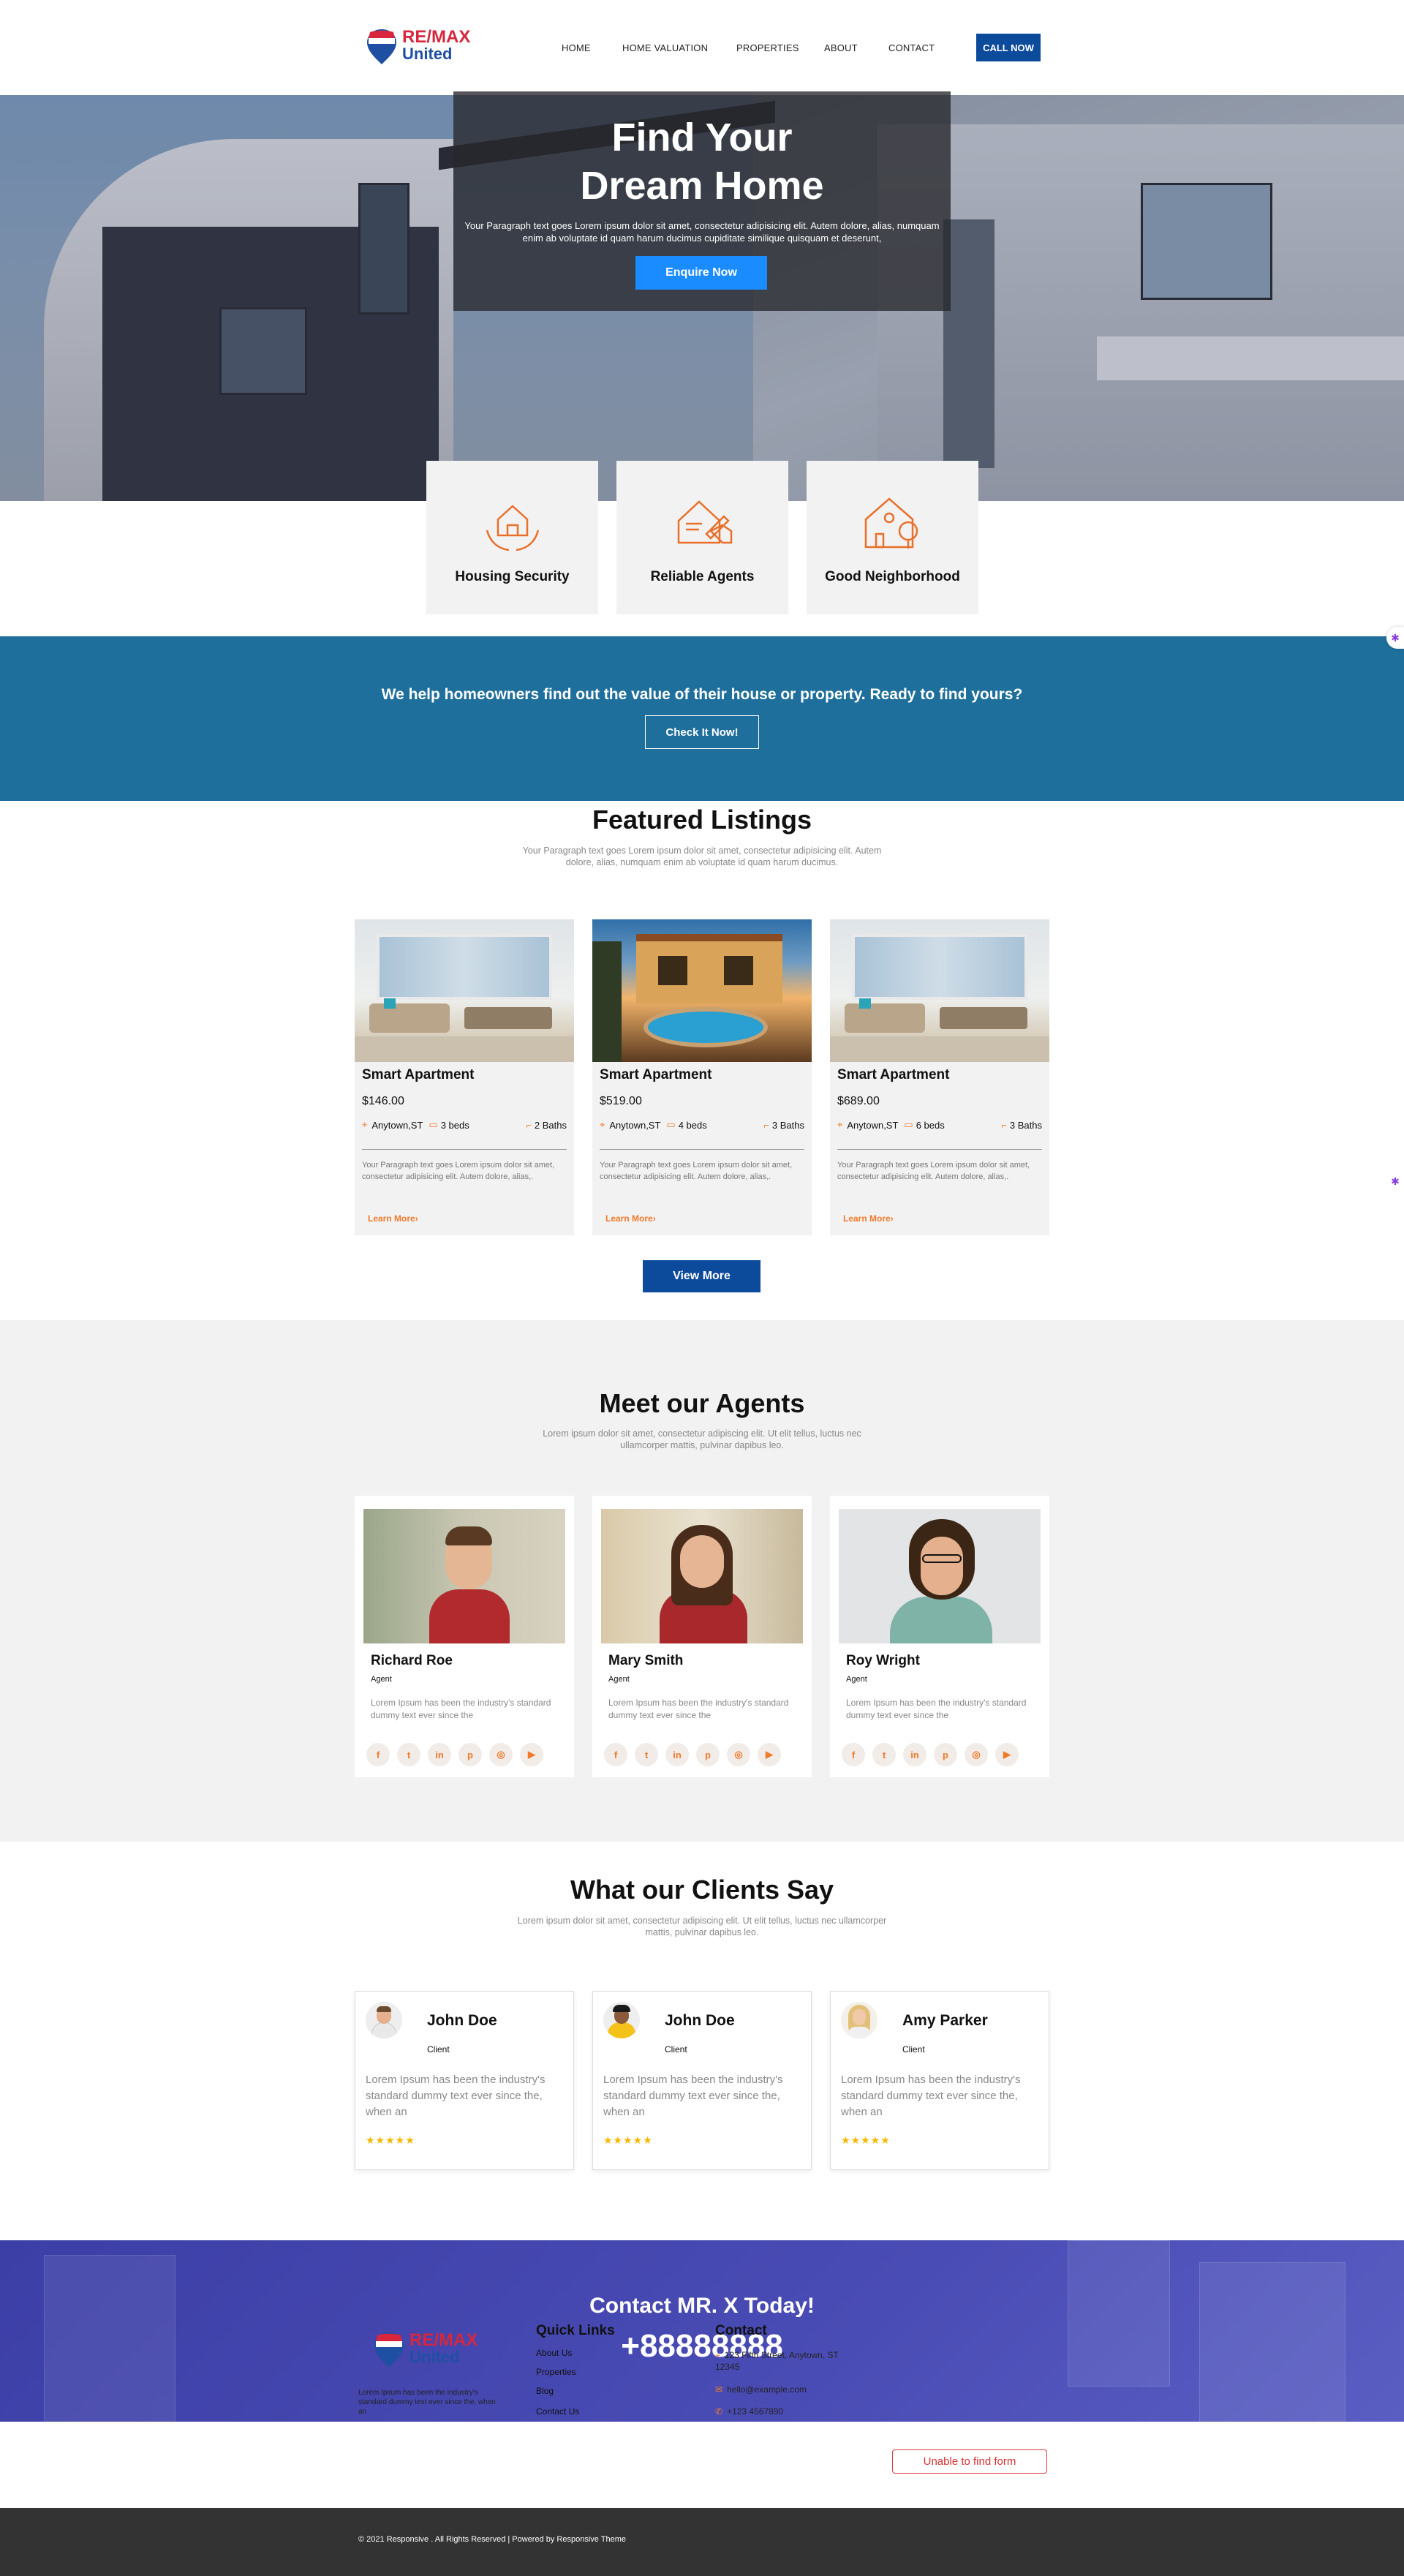  Describe the element at coordinates (702, 1890) in the screenshot. I see `testimonials-title: What our Clients Say` at that location.